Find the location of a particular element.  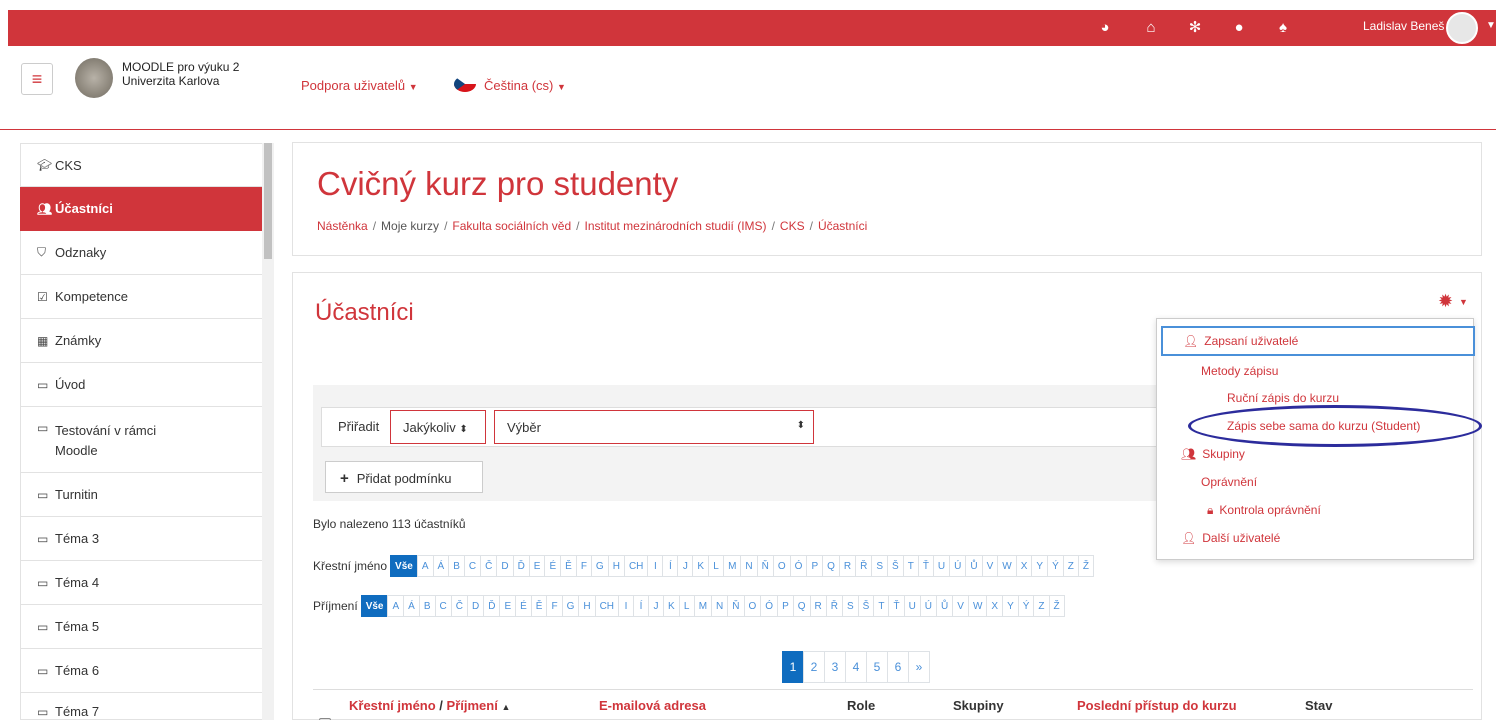

sidebar-item-cks: 🎓︎ CKS is located at coordinates (145, 165).